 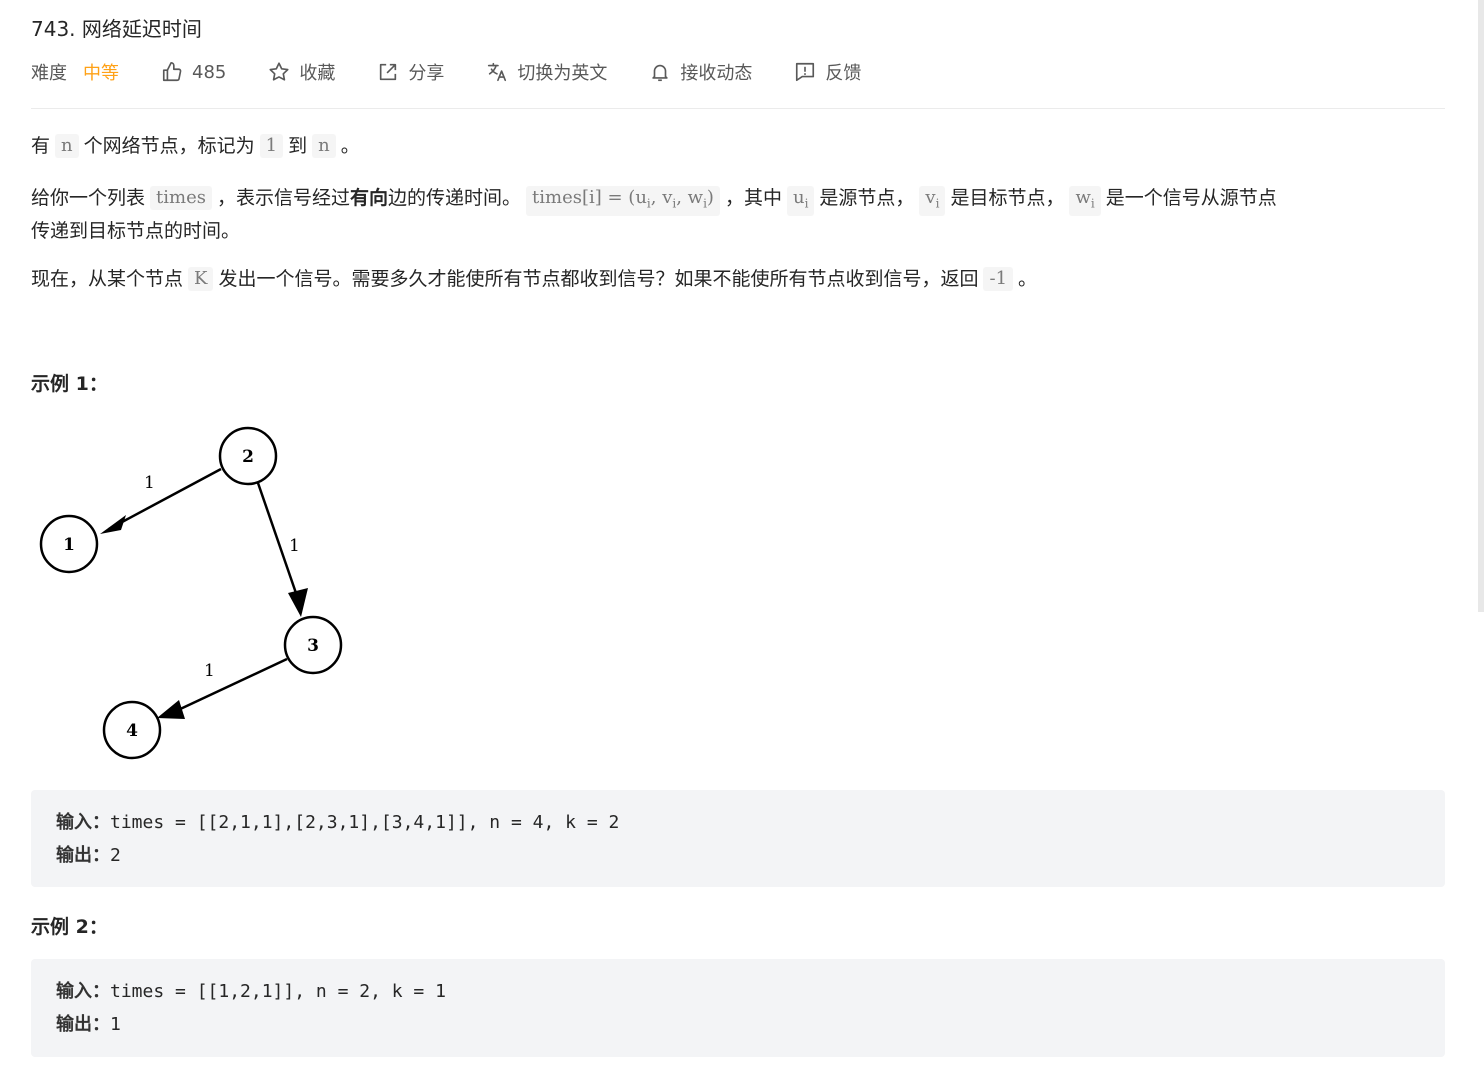 What do you see at coordinates (271, 146) in the screenshot?
I see `inline-code: 1` at bounding box center [271, 146].